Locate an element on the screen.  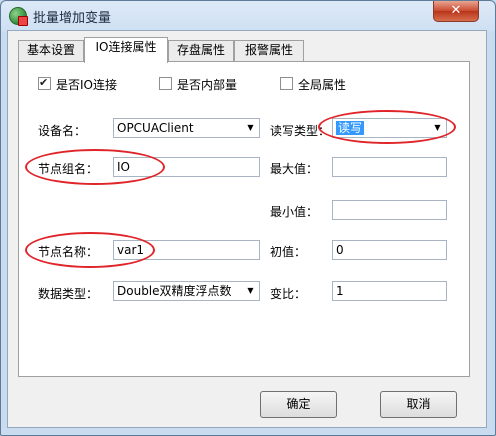
ratio-label: 变比： is located at coordinates (288, 294).